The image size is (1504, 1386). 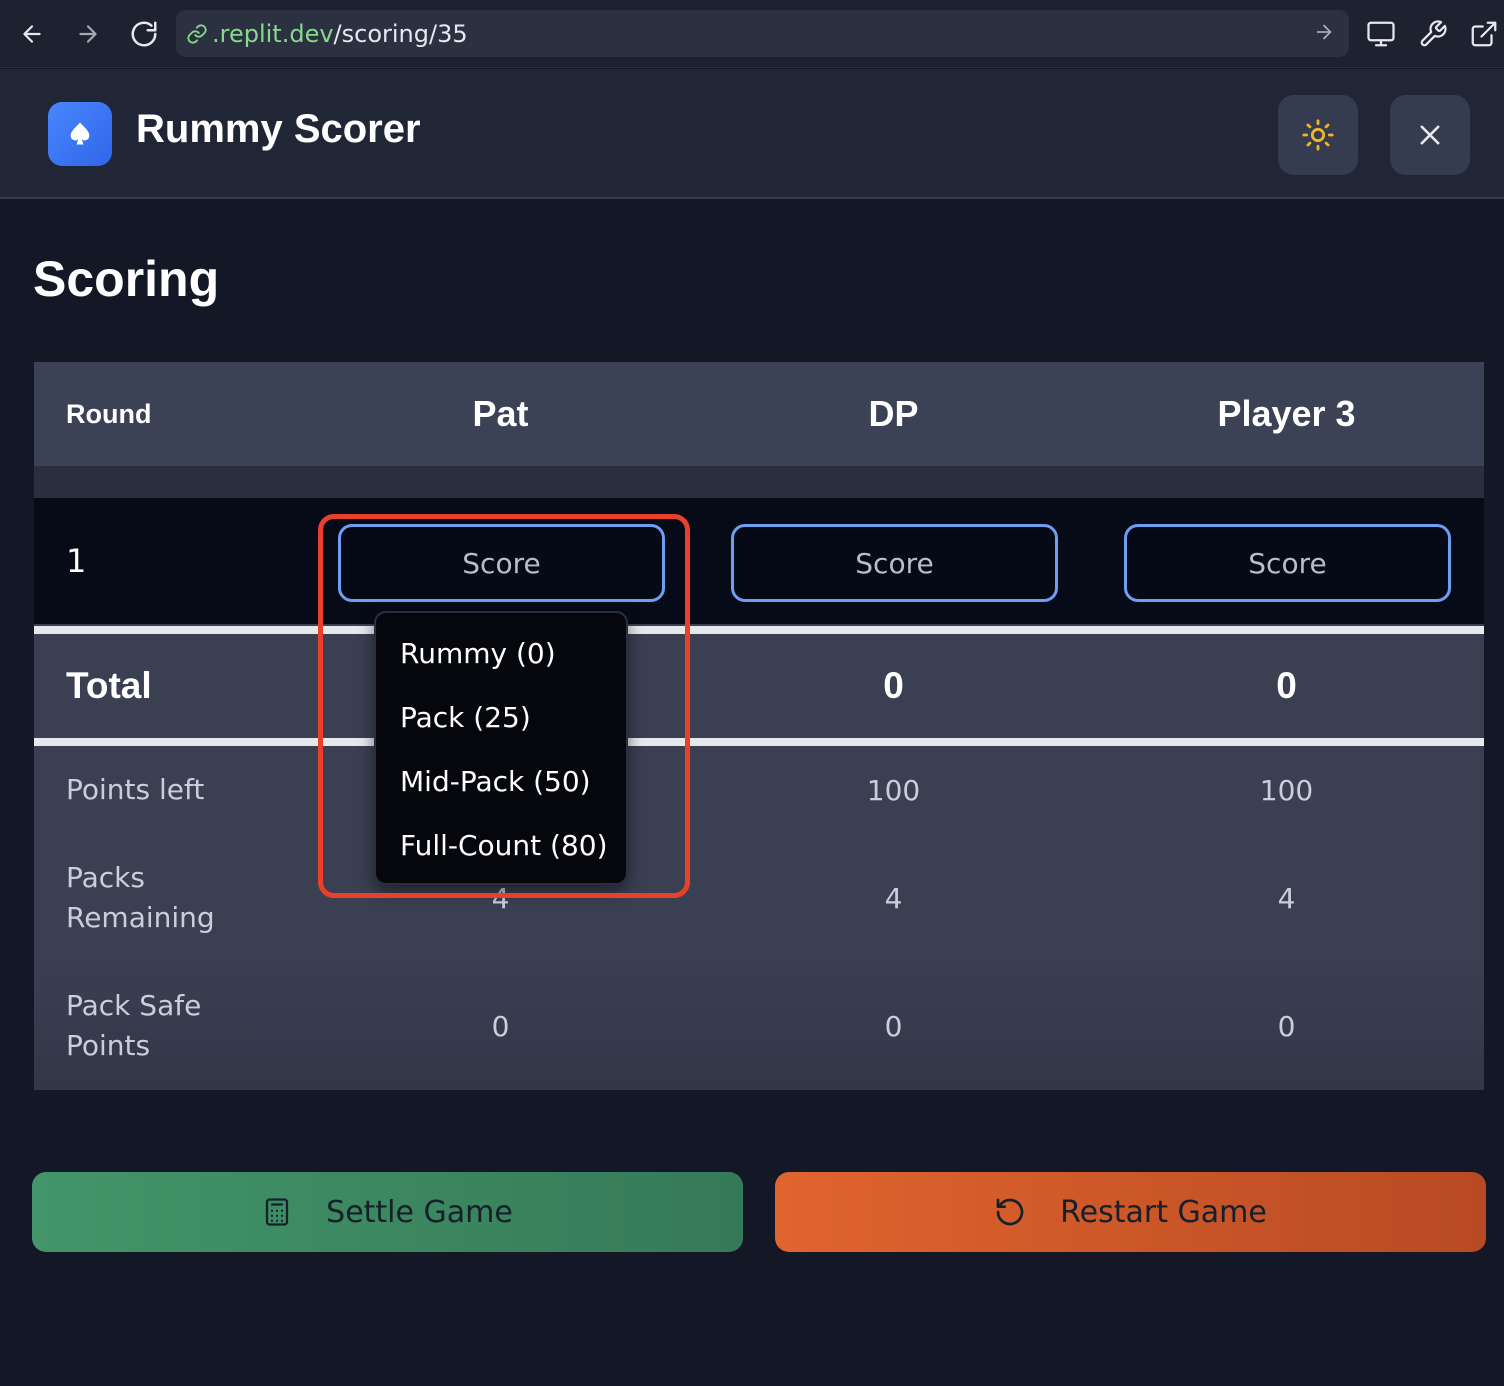 I want to click on restart-game-button: Restart Game, so click(x=1130, y=1212).